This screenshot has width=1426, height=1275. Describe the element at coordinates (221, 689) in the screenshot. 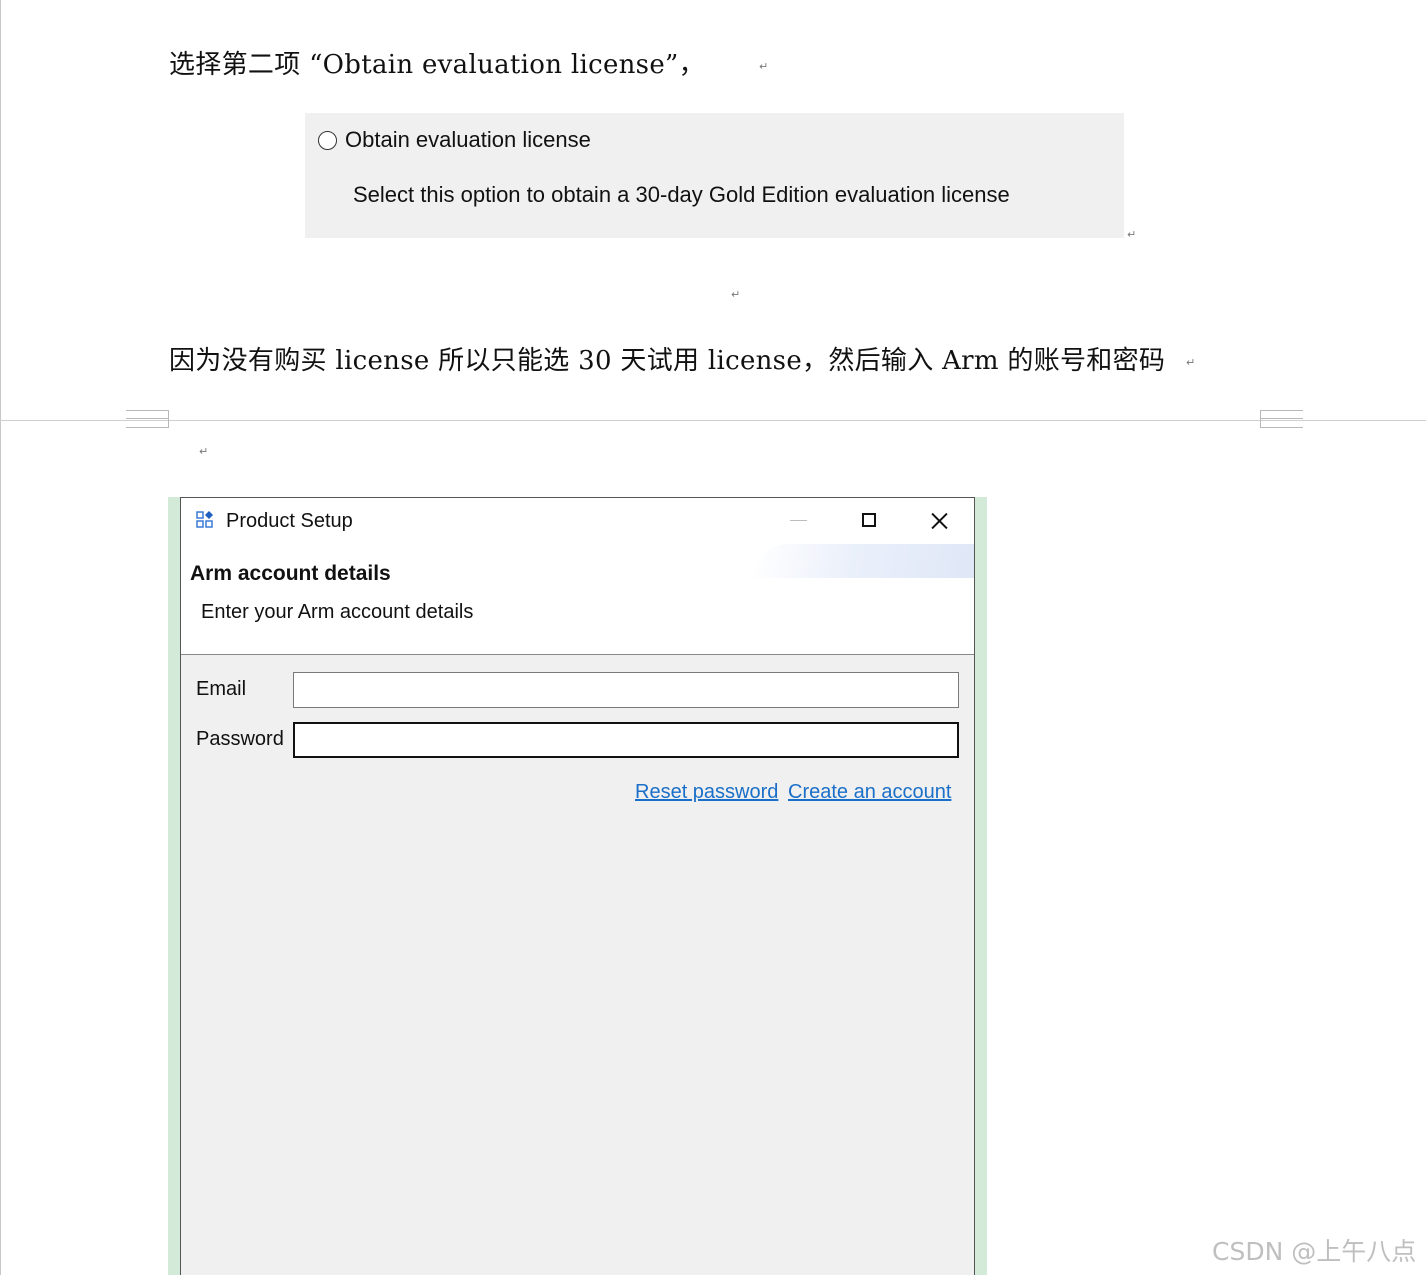

I see `email-label: Email` at that location.